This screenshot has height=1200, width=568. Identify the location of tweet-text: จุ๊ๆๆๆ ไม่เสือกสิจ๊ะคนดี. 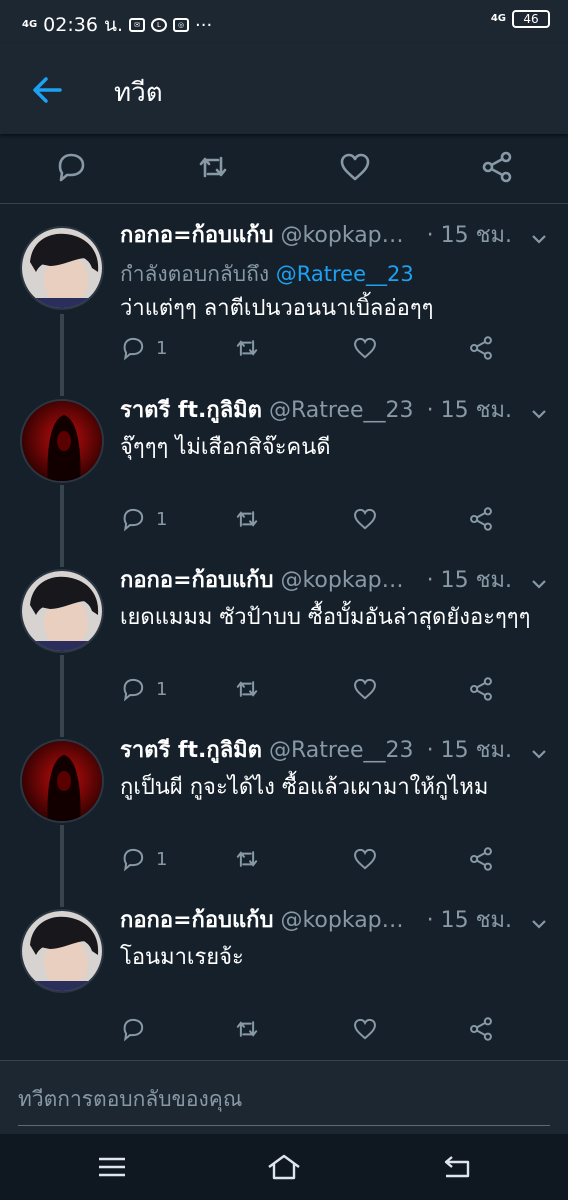
(225, 447).